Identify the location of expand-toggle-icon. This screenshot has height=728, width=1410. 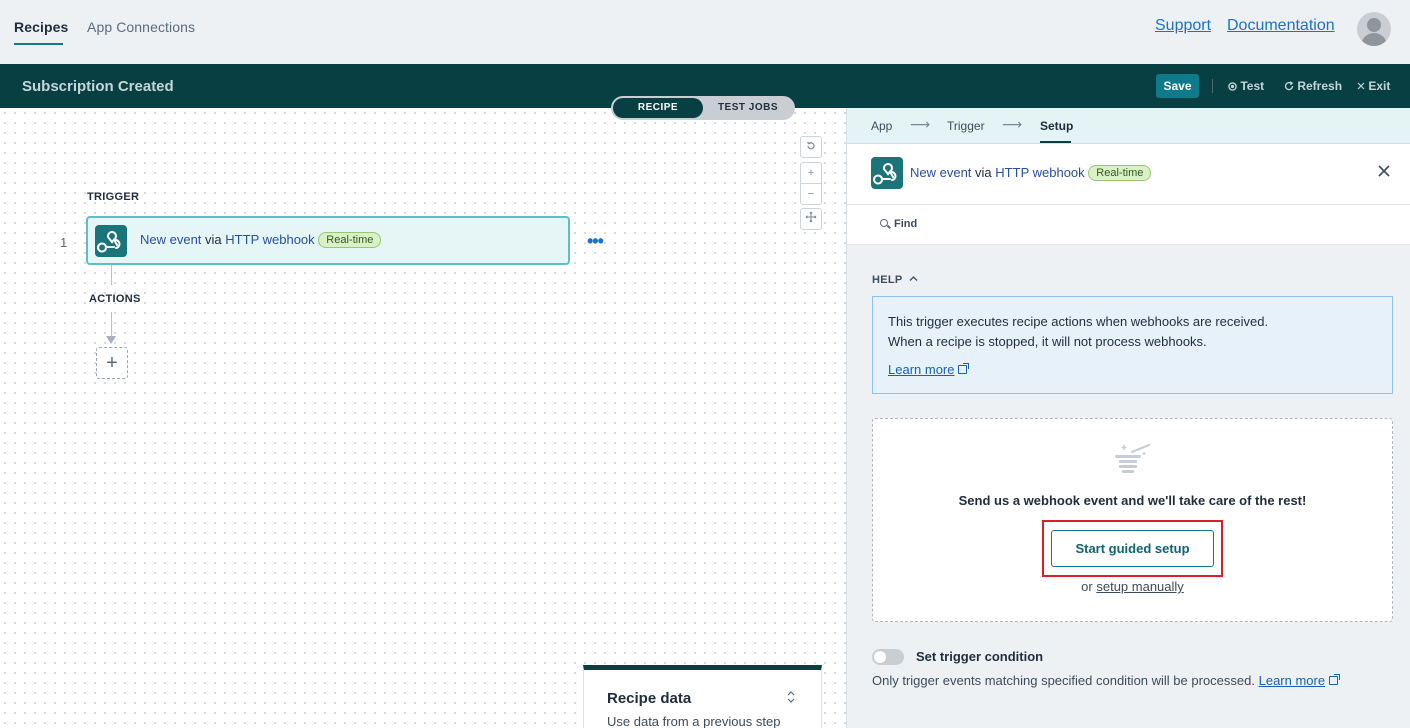
(791, 697).